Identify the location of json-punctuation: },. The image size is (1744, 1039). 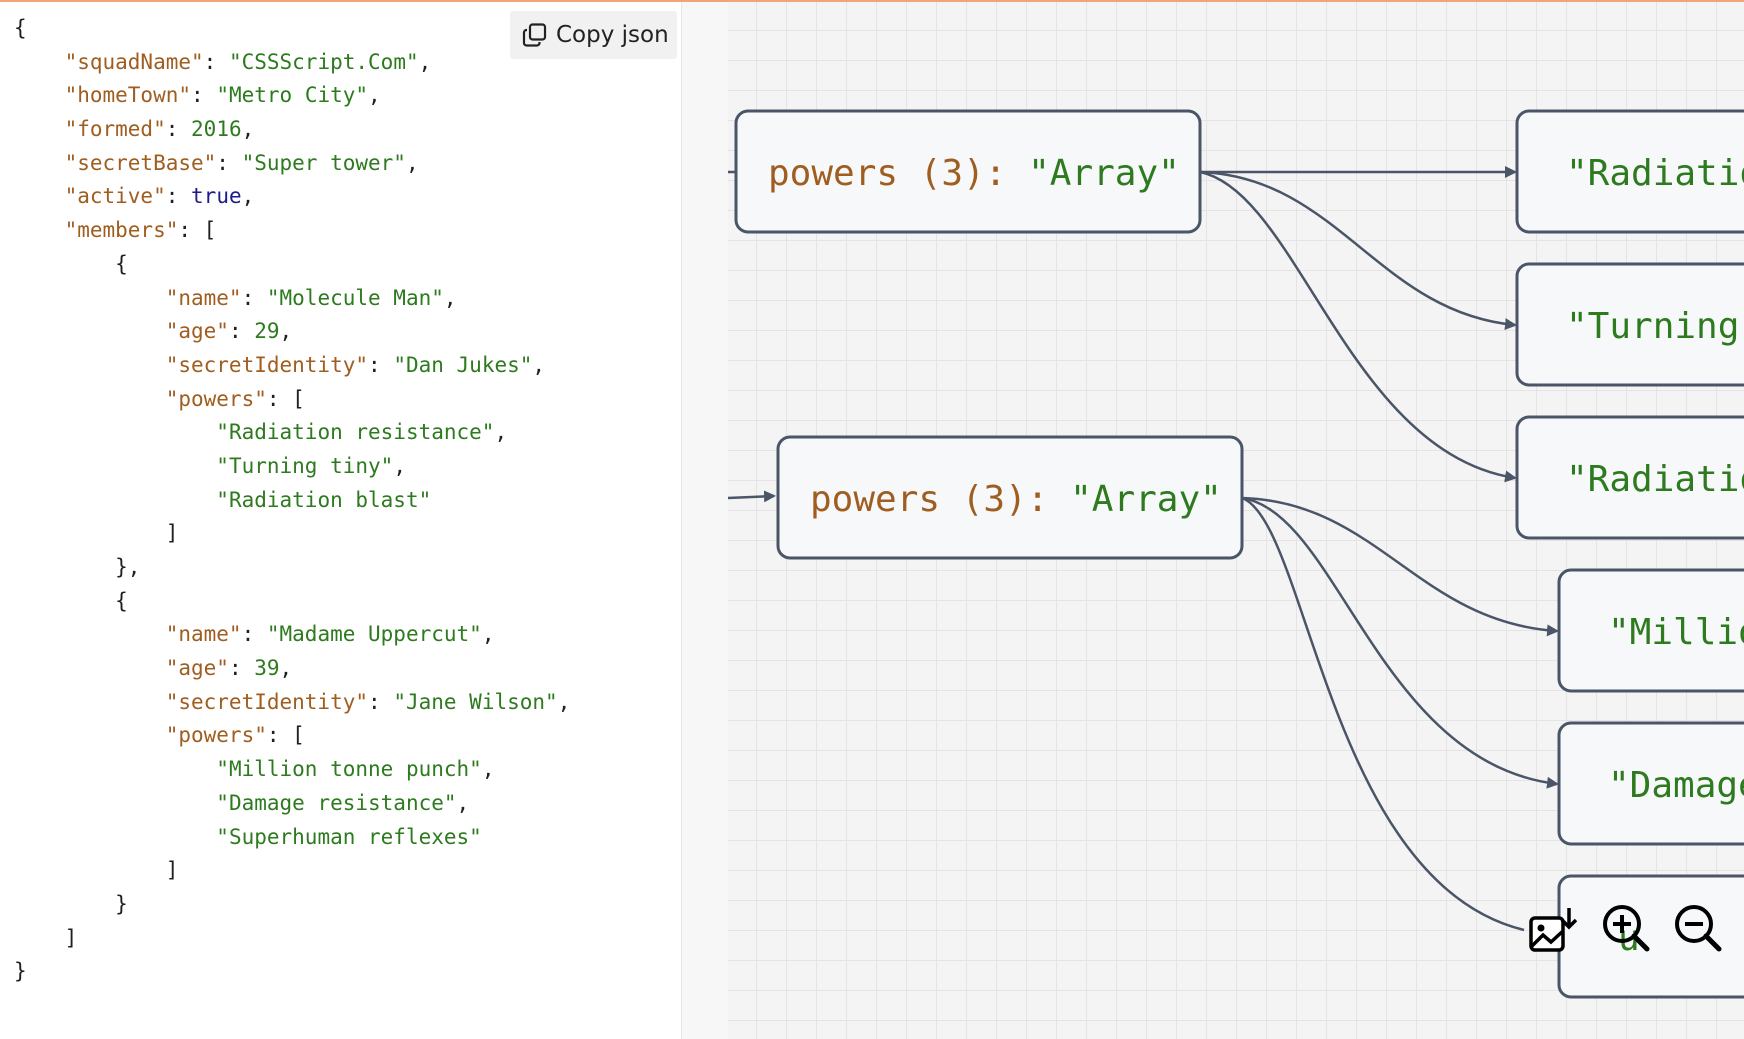
(77, 567).